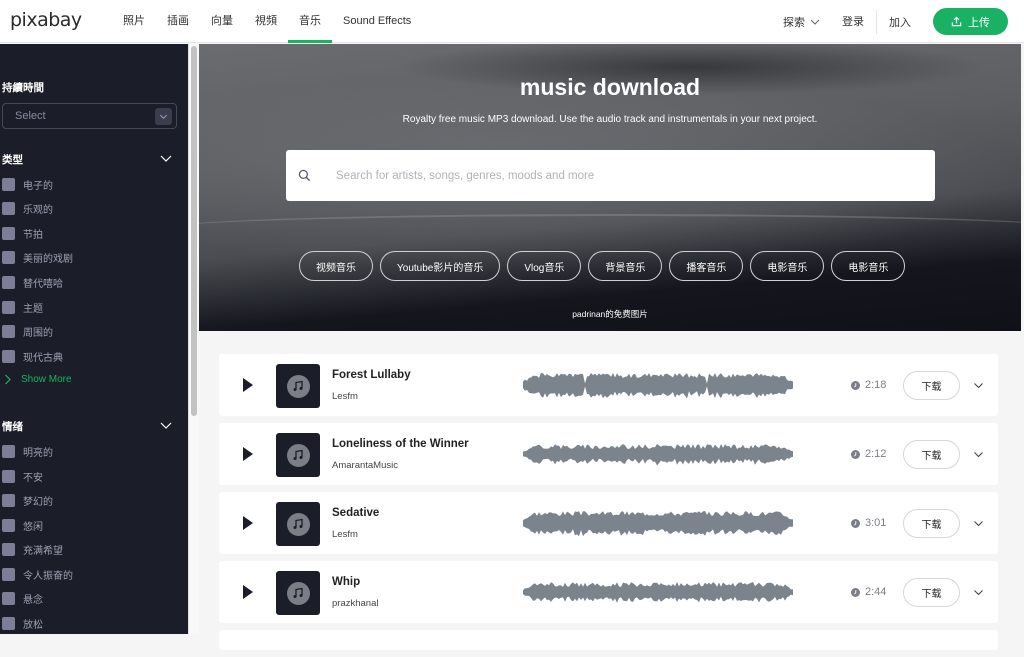  Describe the element at coordinates (876, 454) in the screenshot. I see `duration-text: 2:12` at that location.